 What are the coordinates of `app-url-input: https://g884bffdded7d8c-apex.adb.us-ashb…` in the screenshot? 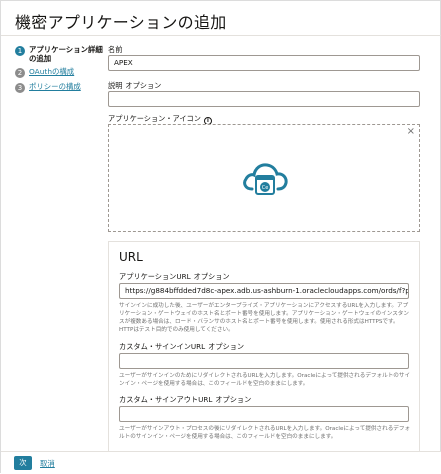 It's located at (264, 291).